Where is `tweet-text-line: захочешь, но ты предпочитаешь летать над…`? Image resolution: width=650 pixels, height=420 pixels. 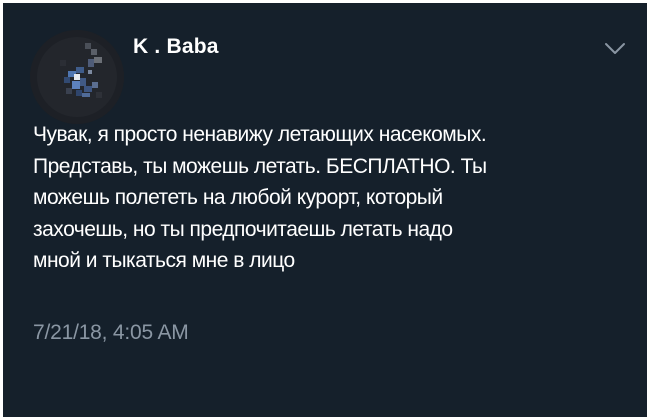
tweet-text-line: захочешь, но ты предпочитаешь летать над… is located at coordinates (243, 229).